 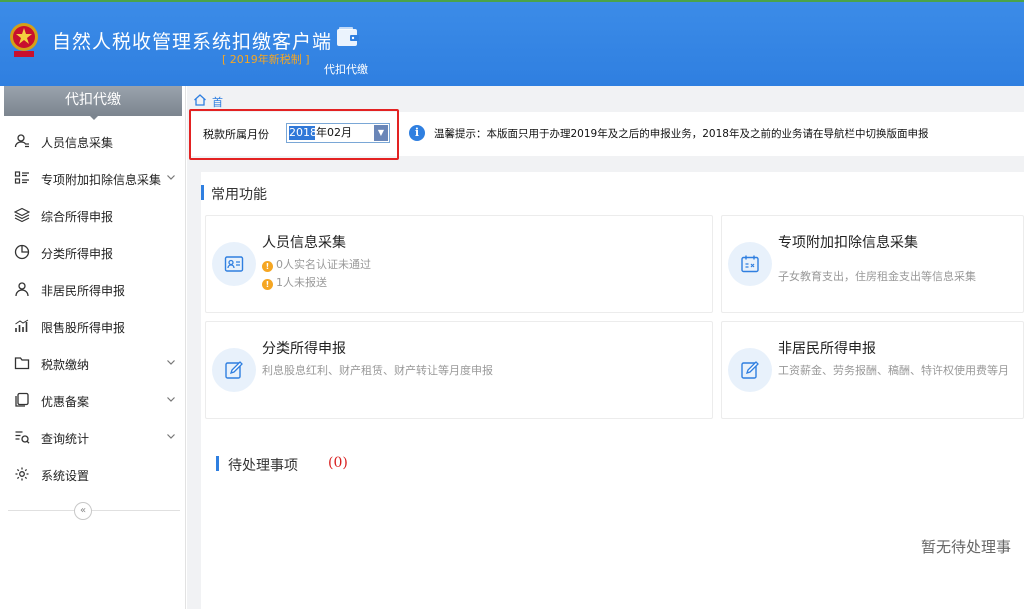 I want to click on info-icon: i, so click(x=417, y=133).